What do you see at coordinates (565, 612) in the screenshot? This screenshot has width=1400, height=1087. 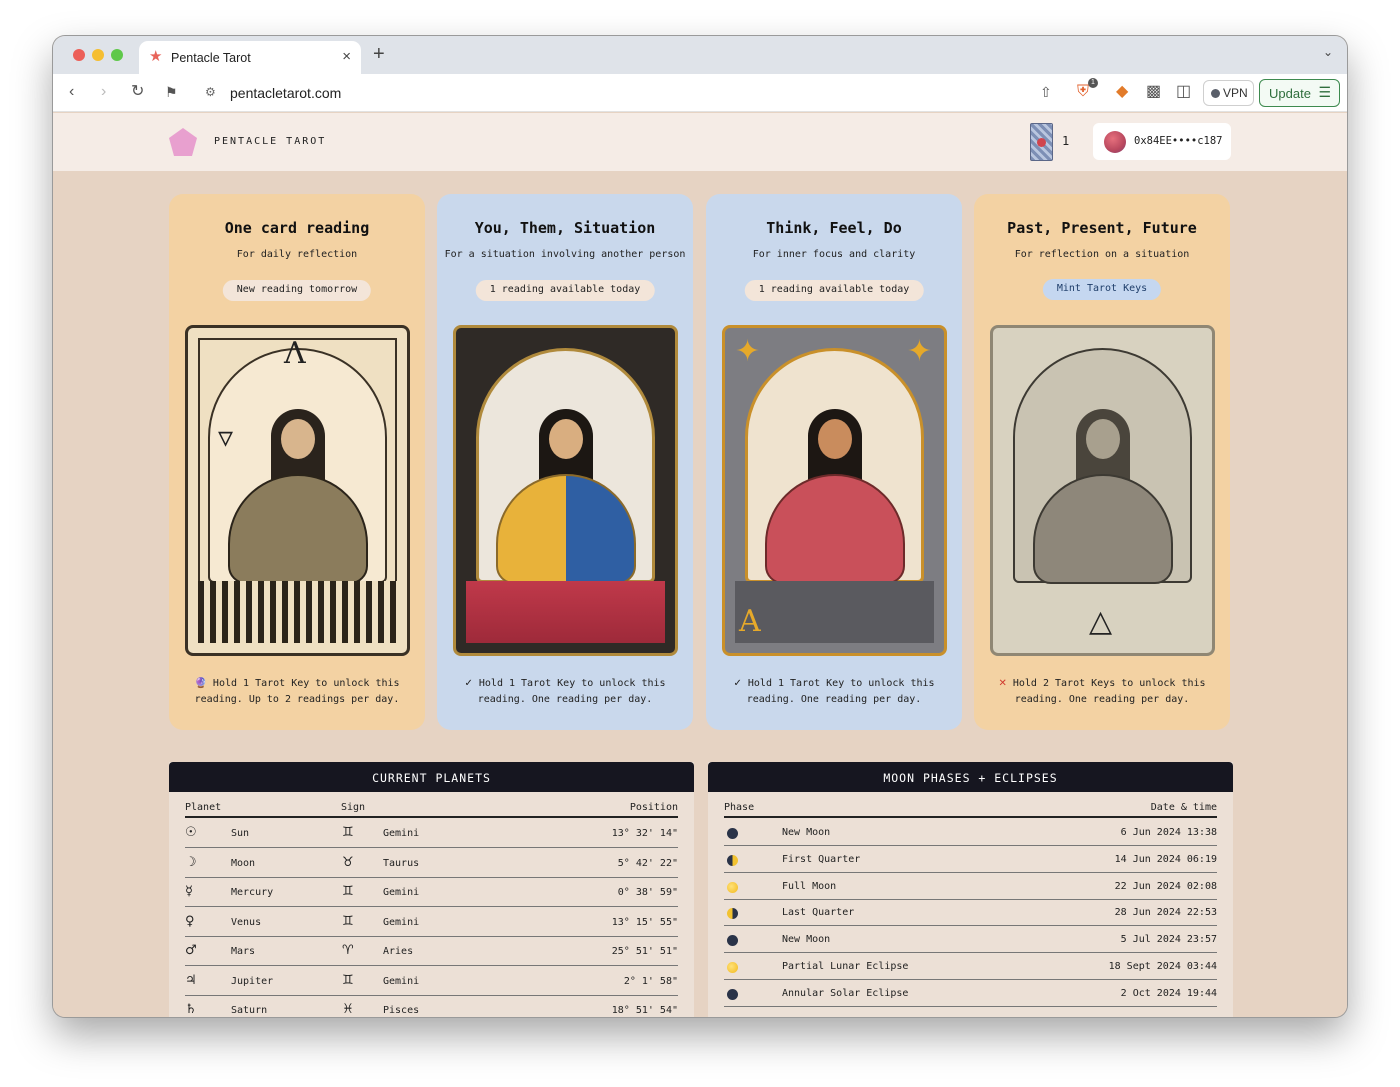 I see `card-rug` at bounding box center [565, 612].